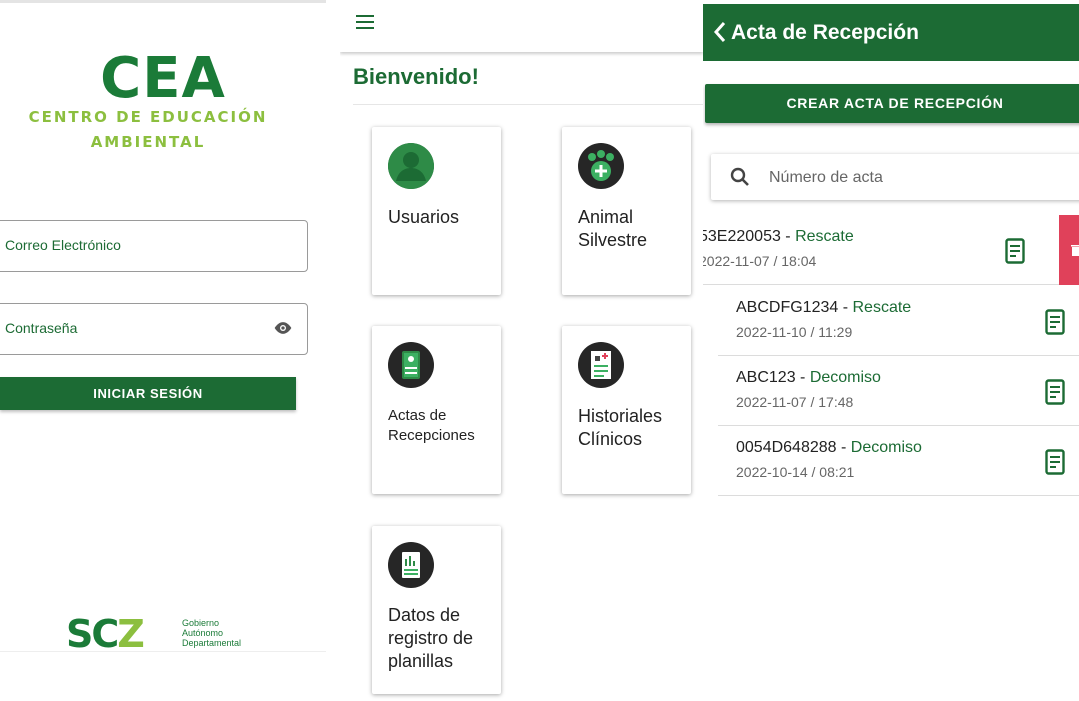 Image resolution: width=1079 pixels, height=701 pixels. I want to click on card-animal-silvestre: Animal Silvestre, so click(626, 211).